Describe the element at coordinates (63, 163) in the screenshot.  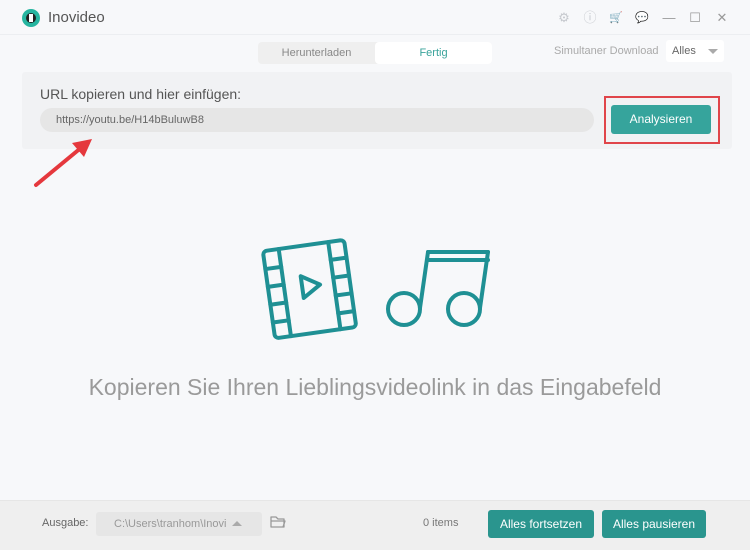
I see `annotation-arrow-icon` at that location.